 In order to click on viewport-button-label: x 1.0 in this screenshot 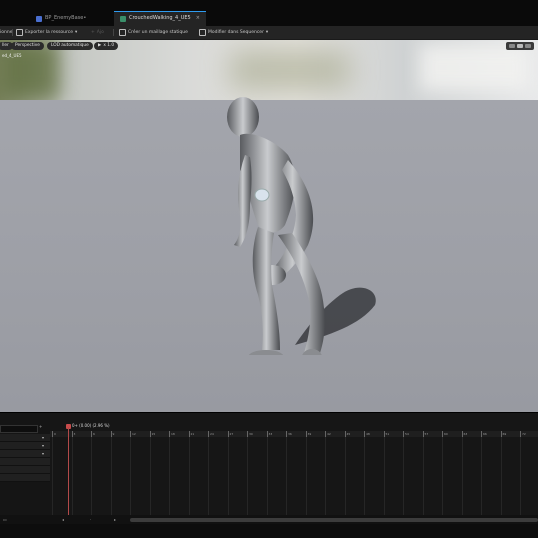, I will do `click(109, 45)`.